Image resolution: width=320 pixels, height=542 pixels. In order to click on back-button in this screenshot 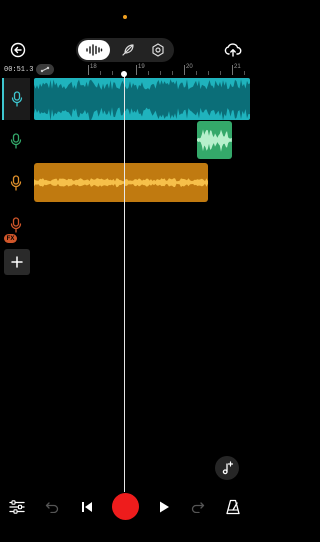, I will do `click(18, 50)`.